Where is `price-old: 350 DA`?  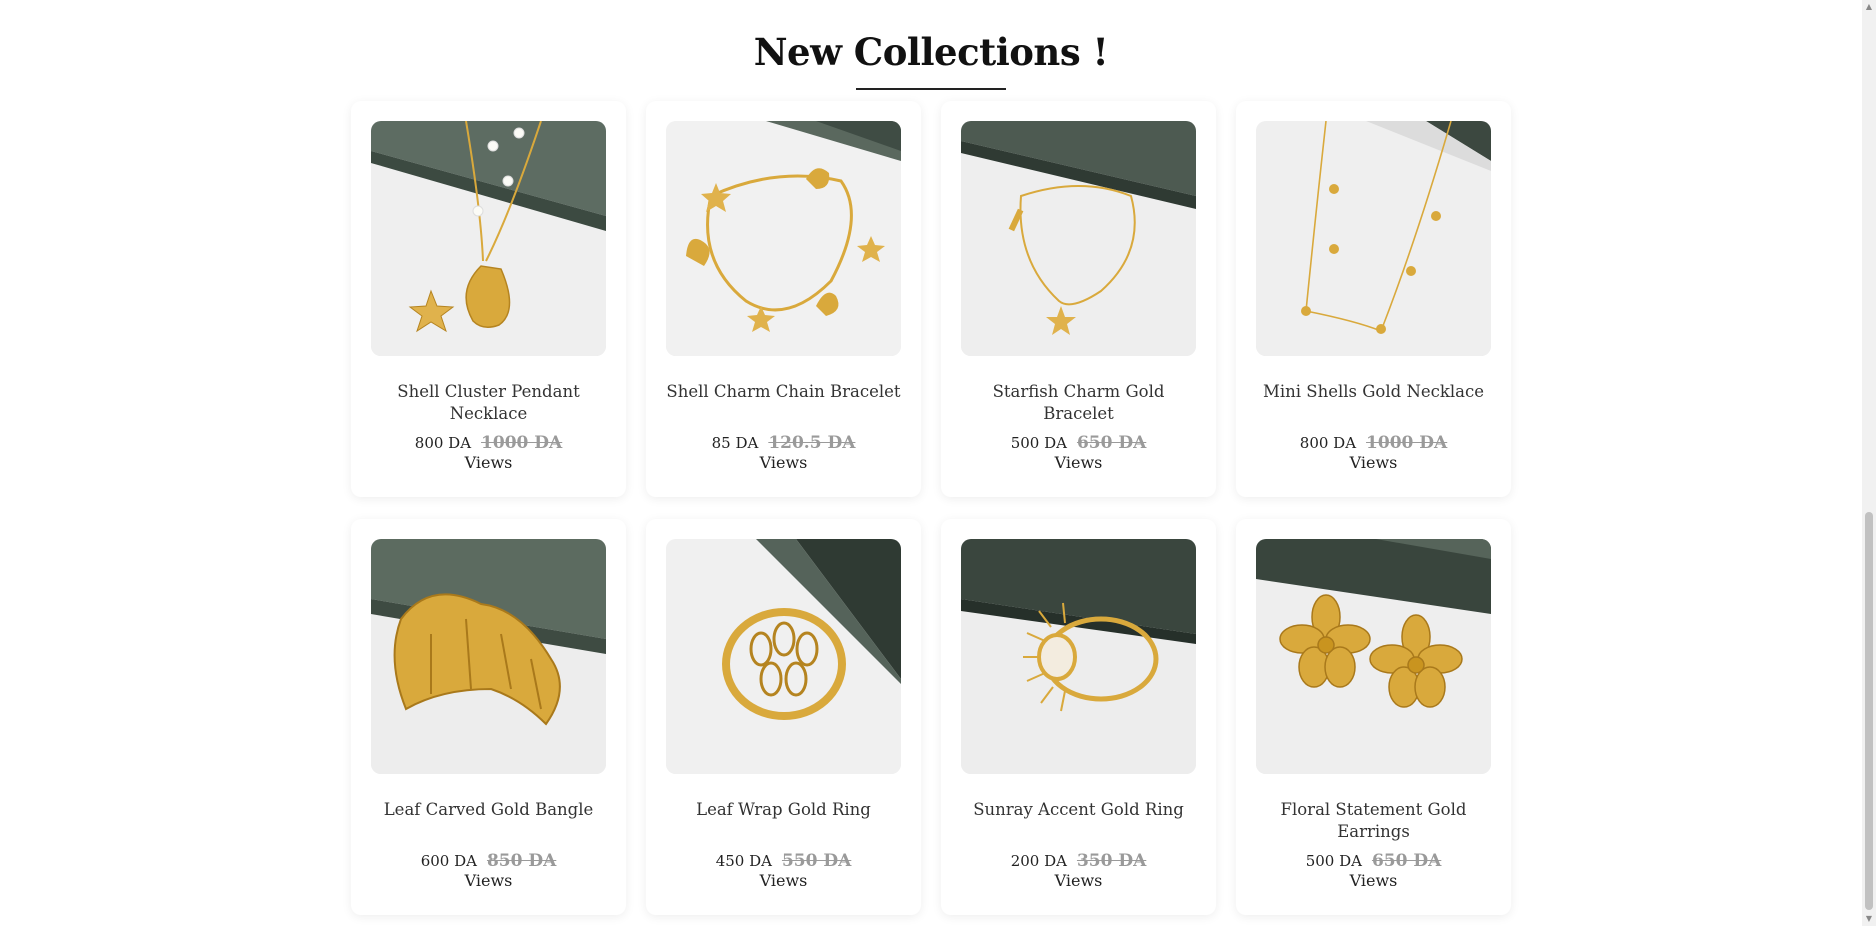 price-old: 350 DA is located at coordinates (1111, 861).